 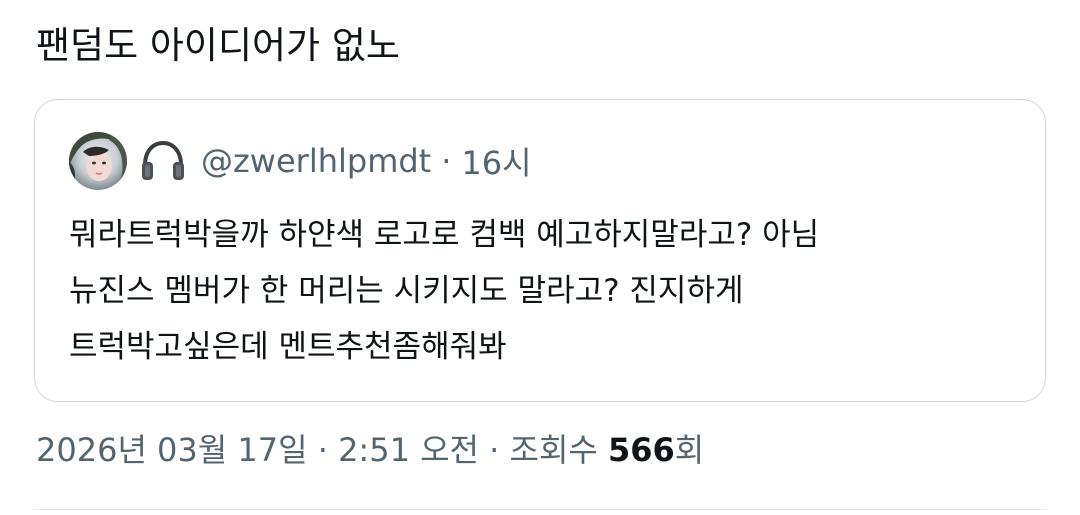 I want to click on author-handle: @zwerlhlpmdt, so click(x=316, y=161).